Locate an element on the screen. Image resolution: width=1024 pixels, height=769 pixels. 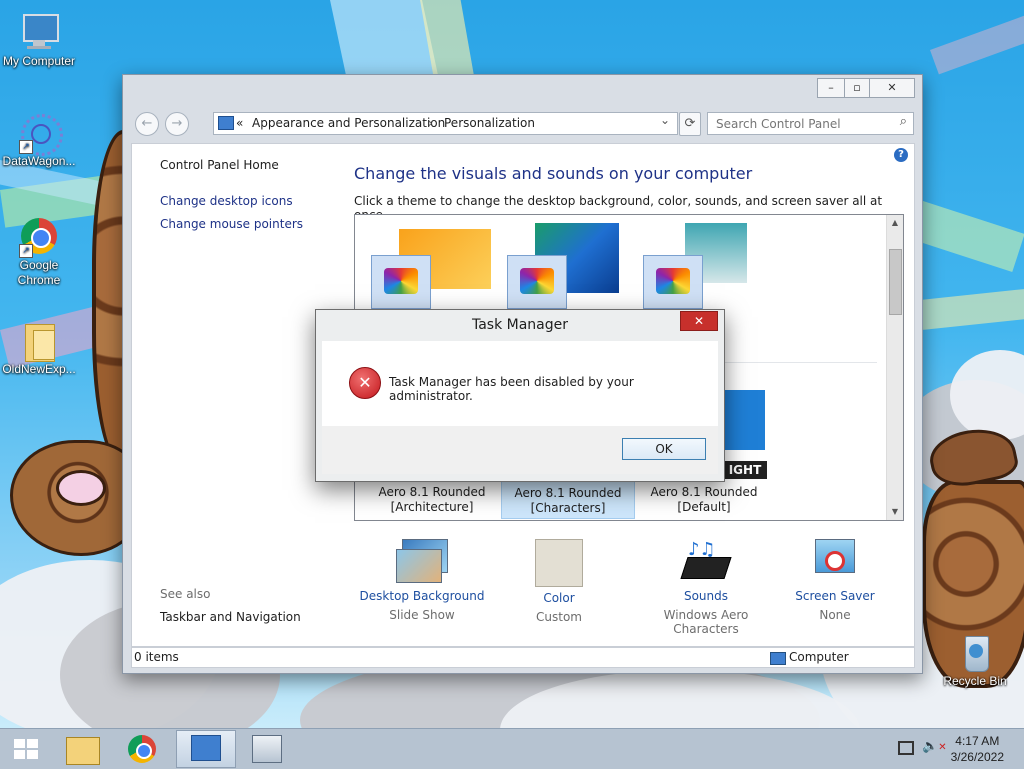
control-panel-home-link: Control Panel Home is located at coordinates (219, 165).